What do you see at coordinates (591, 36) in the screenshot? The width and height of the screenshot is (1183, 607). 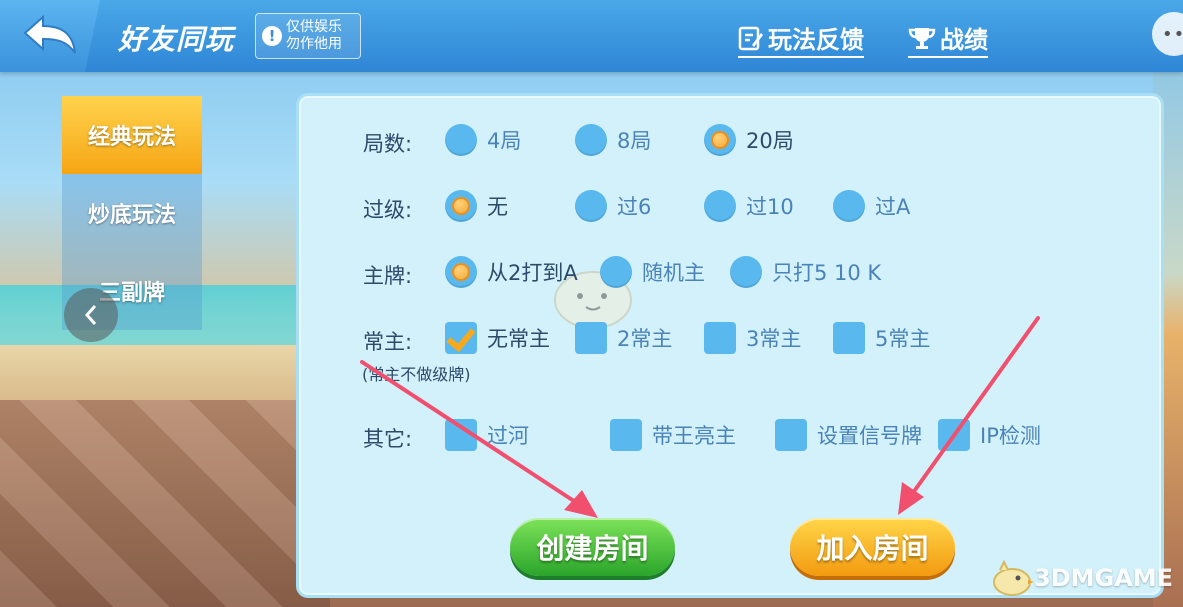 I see `top-bar: 好友同玩 ! 仅供娱乐 勿作他用 玩法反馈 战绩 ••` at bounding box center [591, 36].